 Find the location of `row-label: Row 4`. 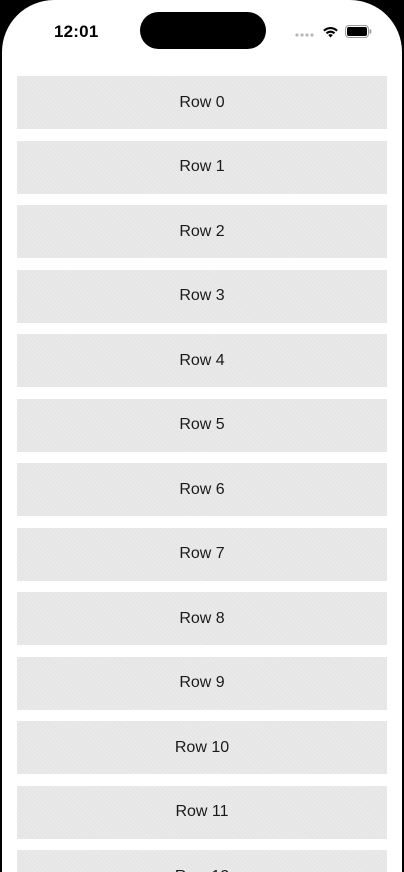

row-label: Row 4 is located at coordinates (202, 360).